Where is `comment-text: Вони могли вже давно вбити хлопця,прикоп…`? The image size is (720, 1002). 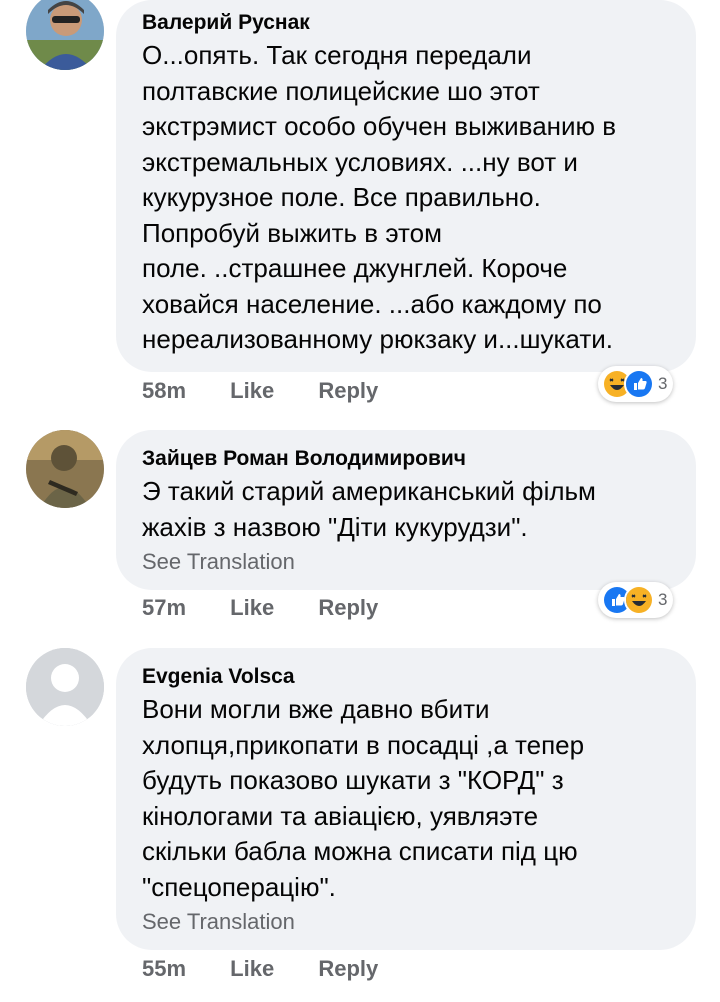 comment-text: Вони могли вже давно вбити хлопця,прикоп… is located at coordinates (363, 798).